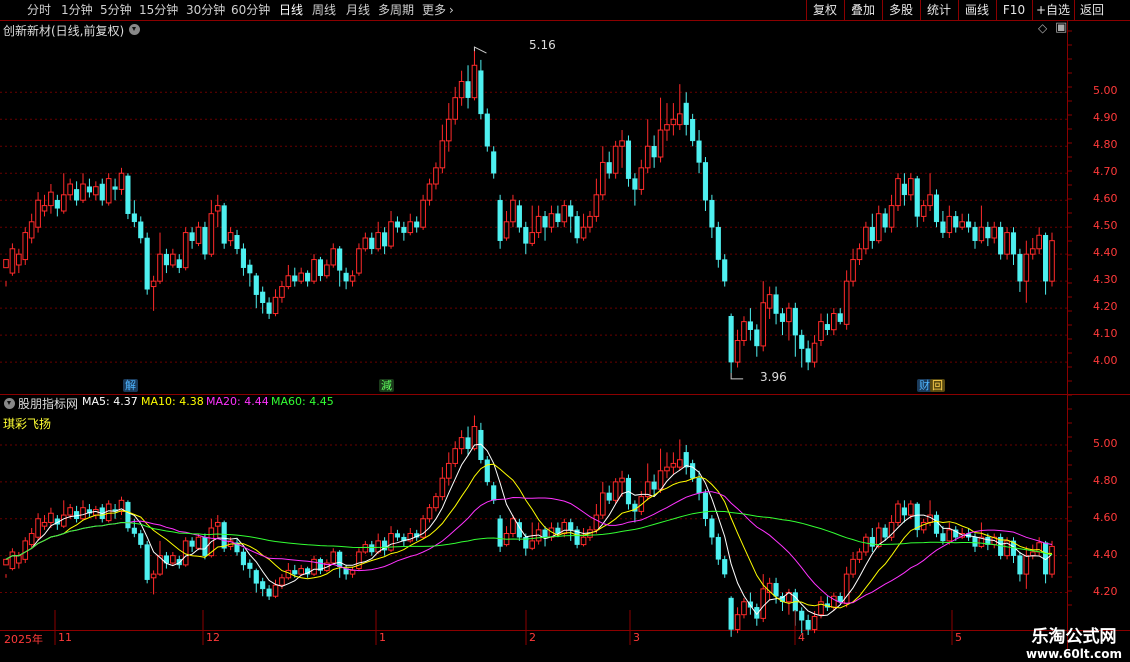 The image size is (1130, 662). I want to click on toolbar-button-7: 返回, so click(1091, 10).